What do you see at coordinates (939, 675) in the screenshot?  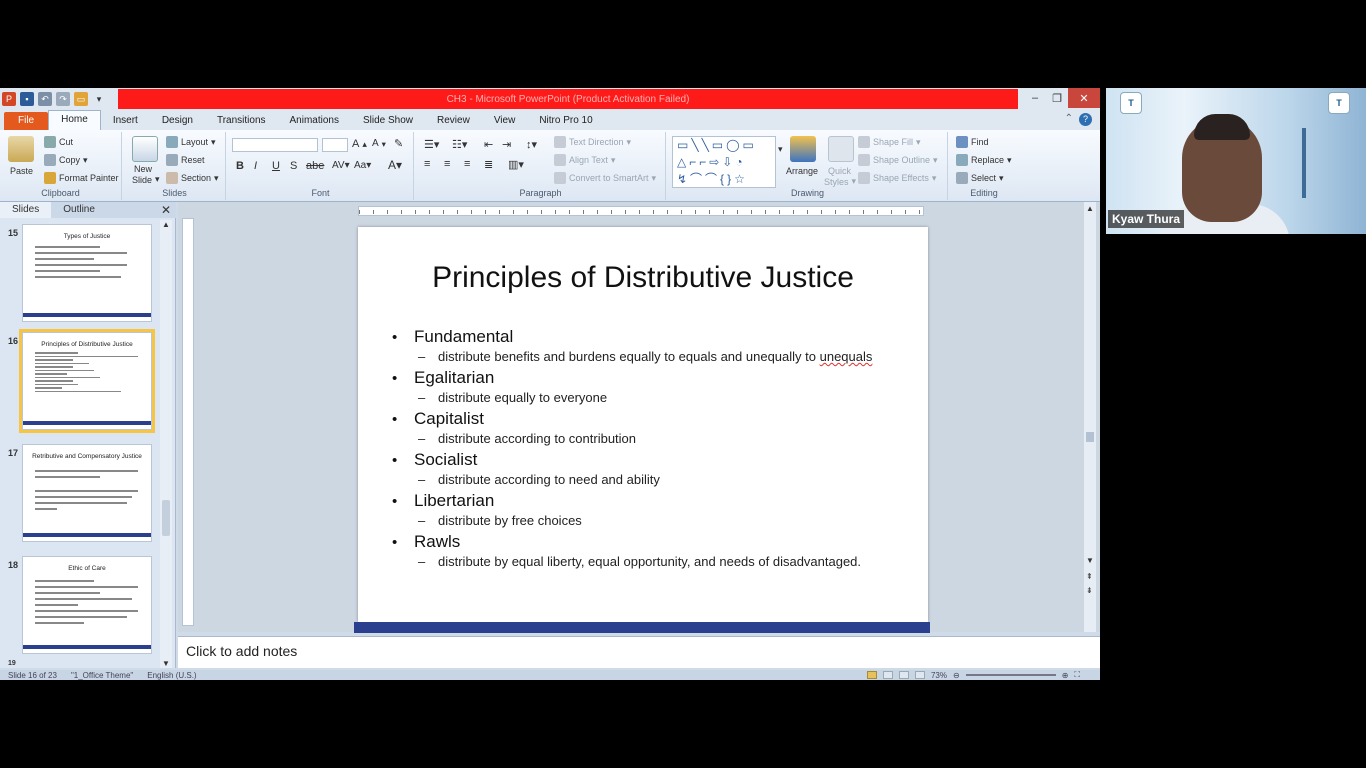 I see `zoom-level: 73%` at bounding box center [939, 675].